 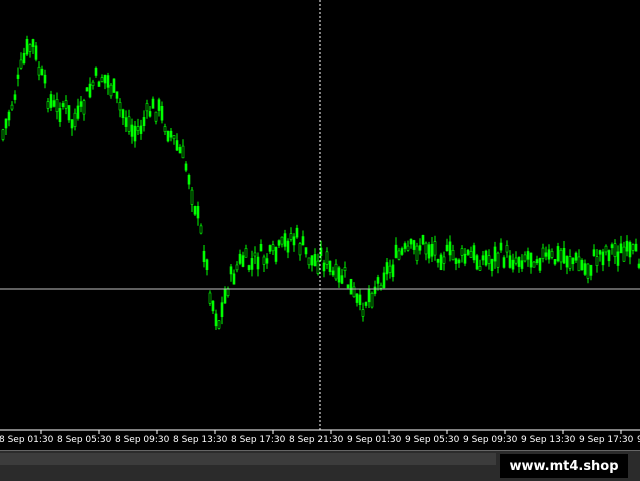 I want to click on time-axis-label: 9 Sep 13:30, so click(x=548, y=440).